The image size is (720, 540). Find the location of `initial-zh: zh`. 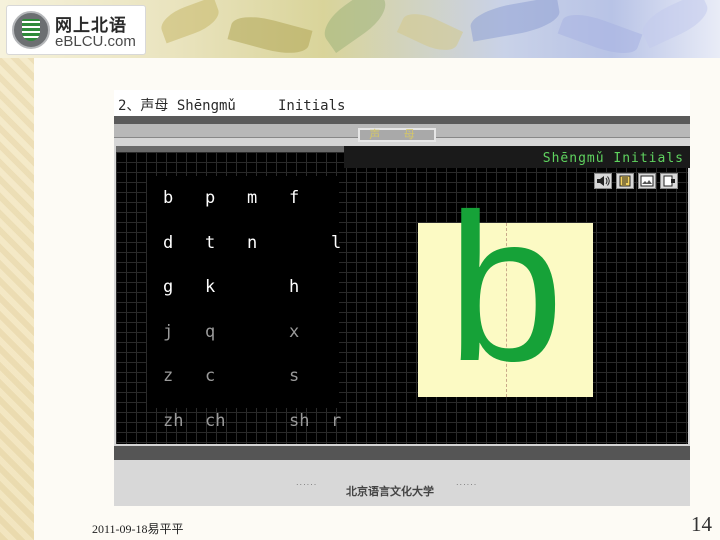

initial-zh: zh is located at coordinates (184, 426).